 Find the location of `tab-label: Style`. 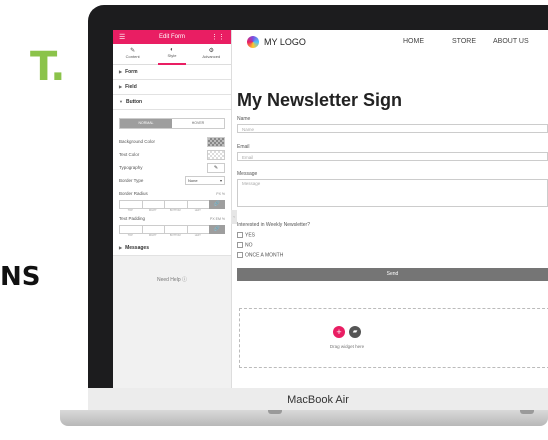

tab-label: Style is located at coordinates (172, 55).